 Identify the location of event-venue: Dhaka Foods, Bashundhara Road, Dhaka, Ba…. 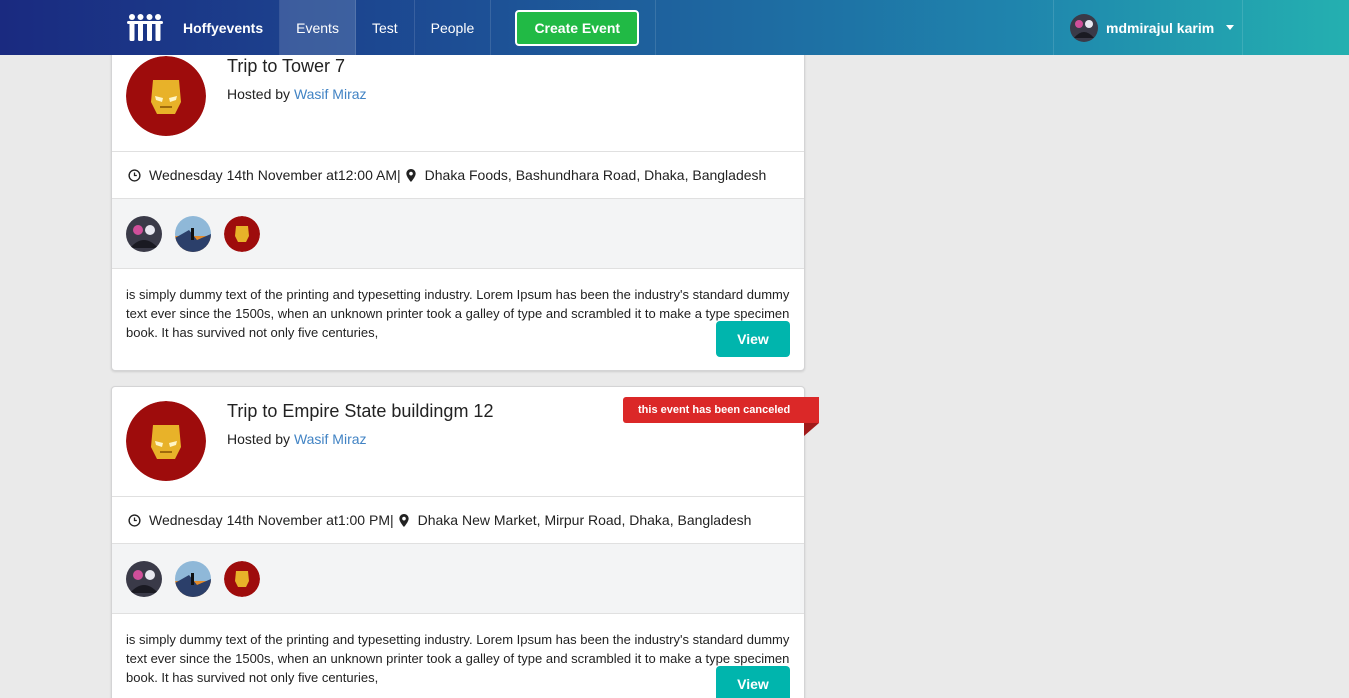
(595, 175).